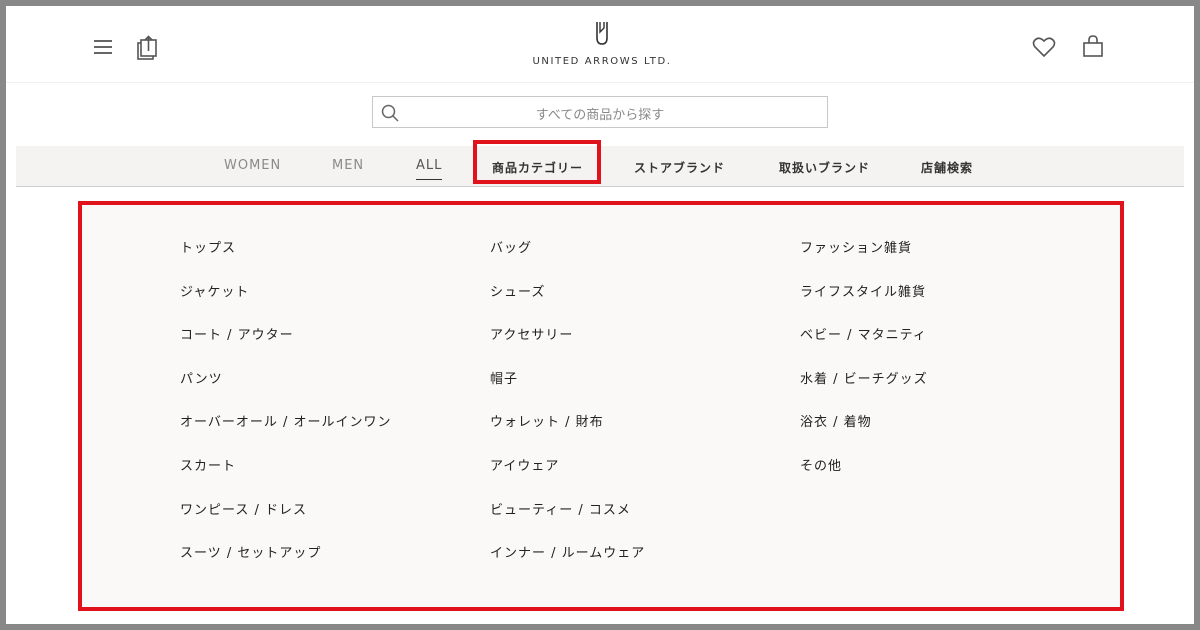  I want to click on nav-women: WOMEN, so click(252, 165).